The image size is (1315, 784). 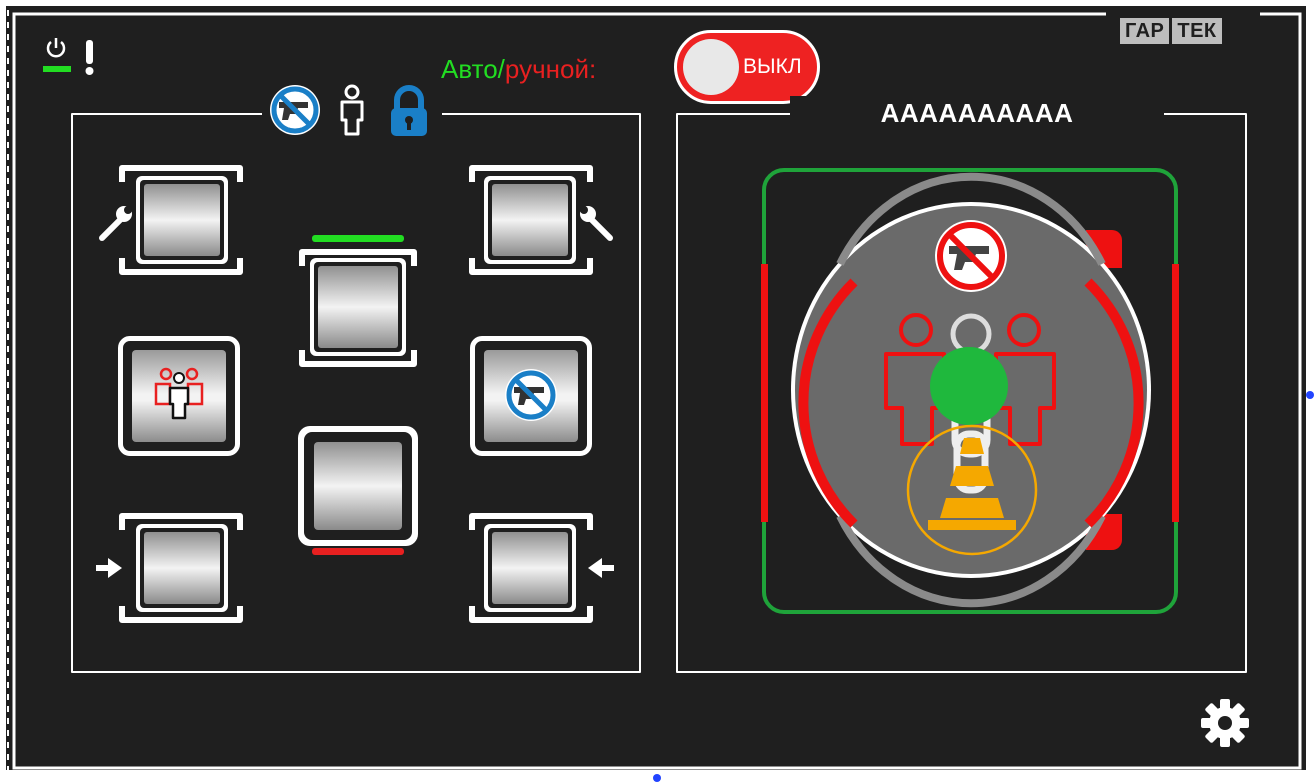 What do you see at coordinates (541, 220) in the screenshot?
I see `maintenance-right-button` at bounding box center [541, 220].